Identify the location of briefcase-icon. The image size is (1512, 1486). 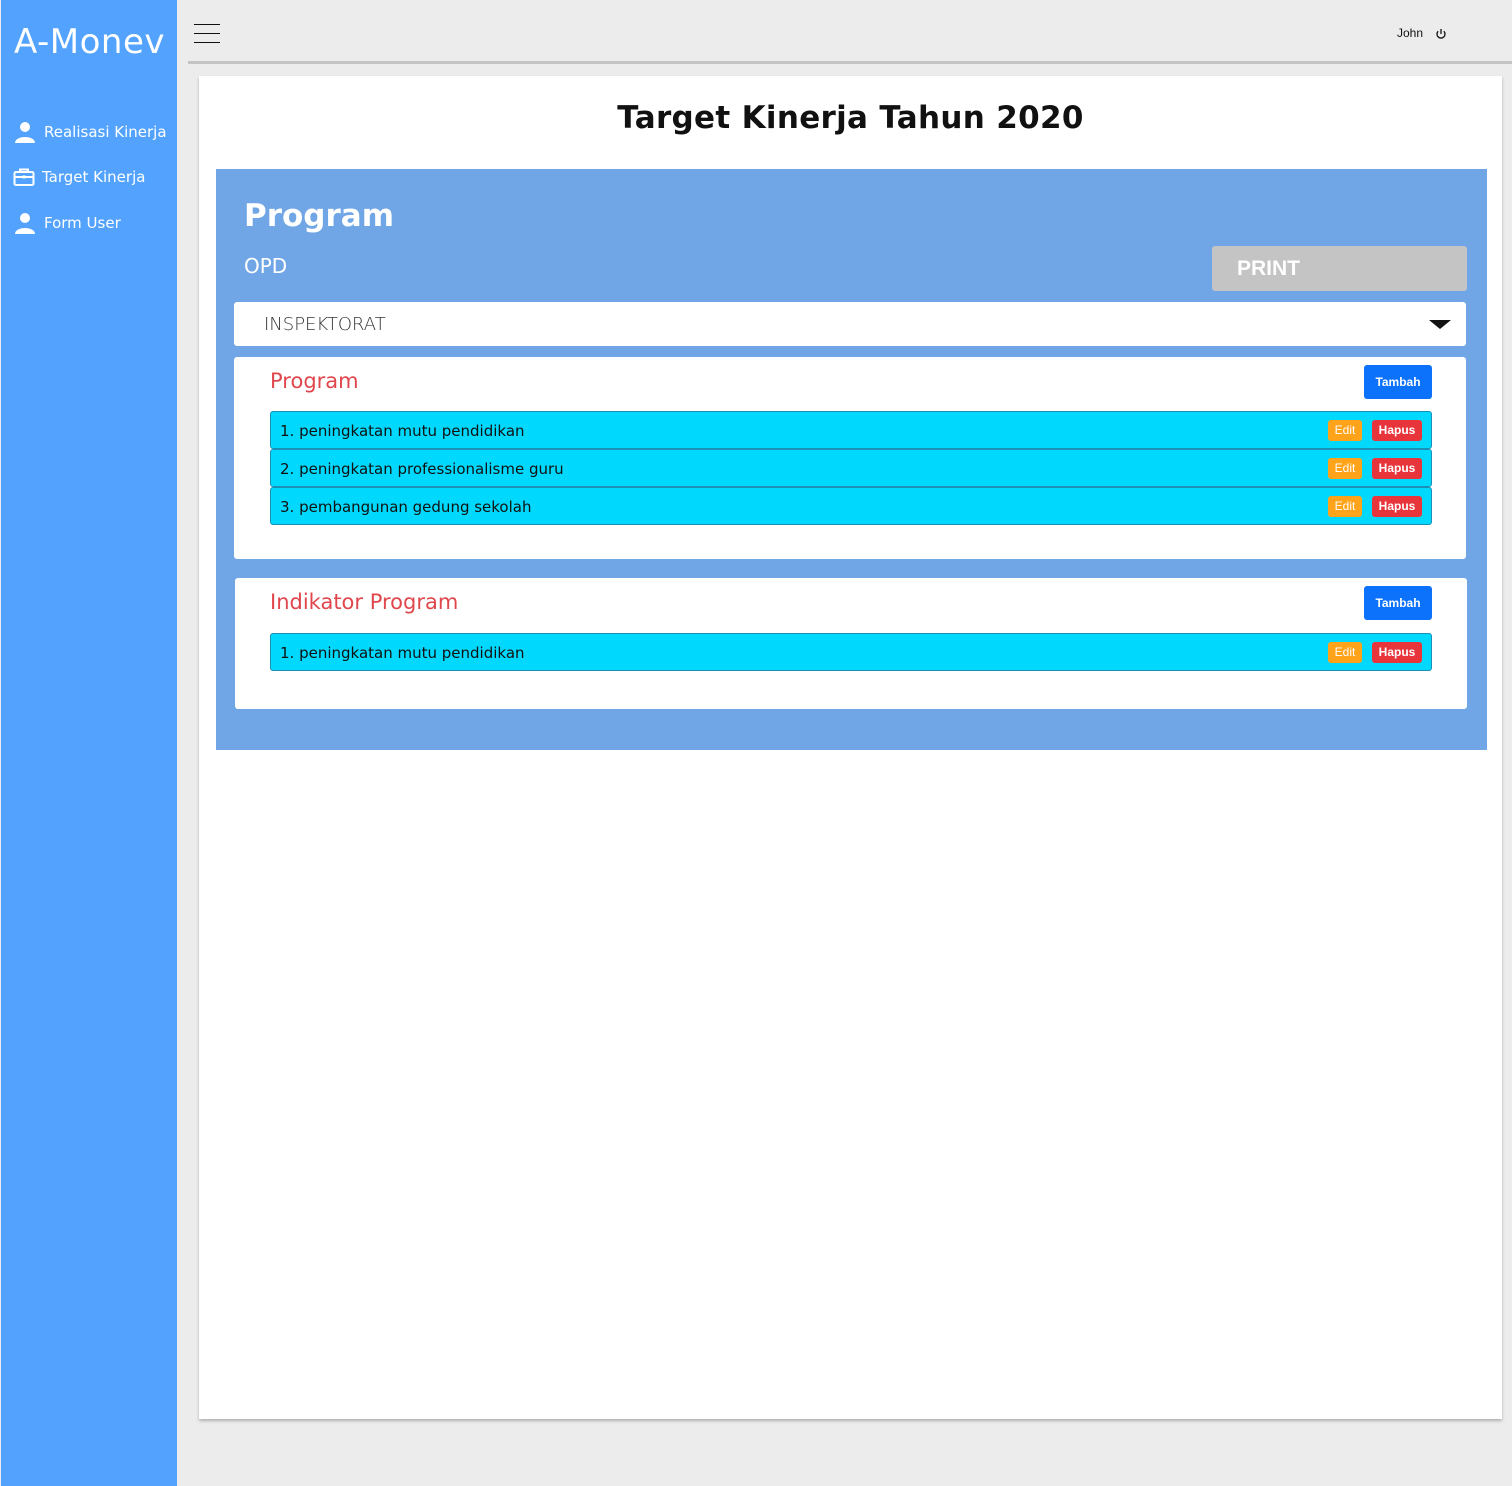
(24, 177).